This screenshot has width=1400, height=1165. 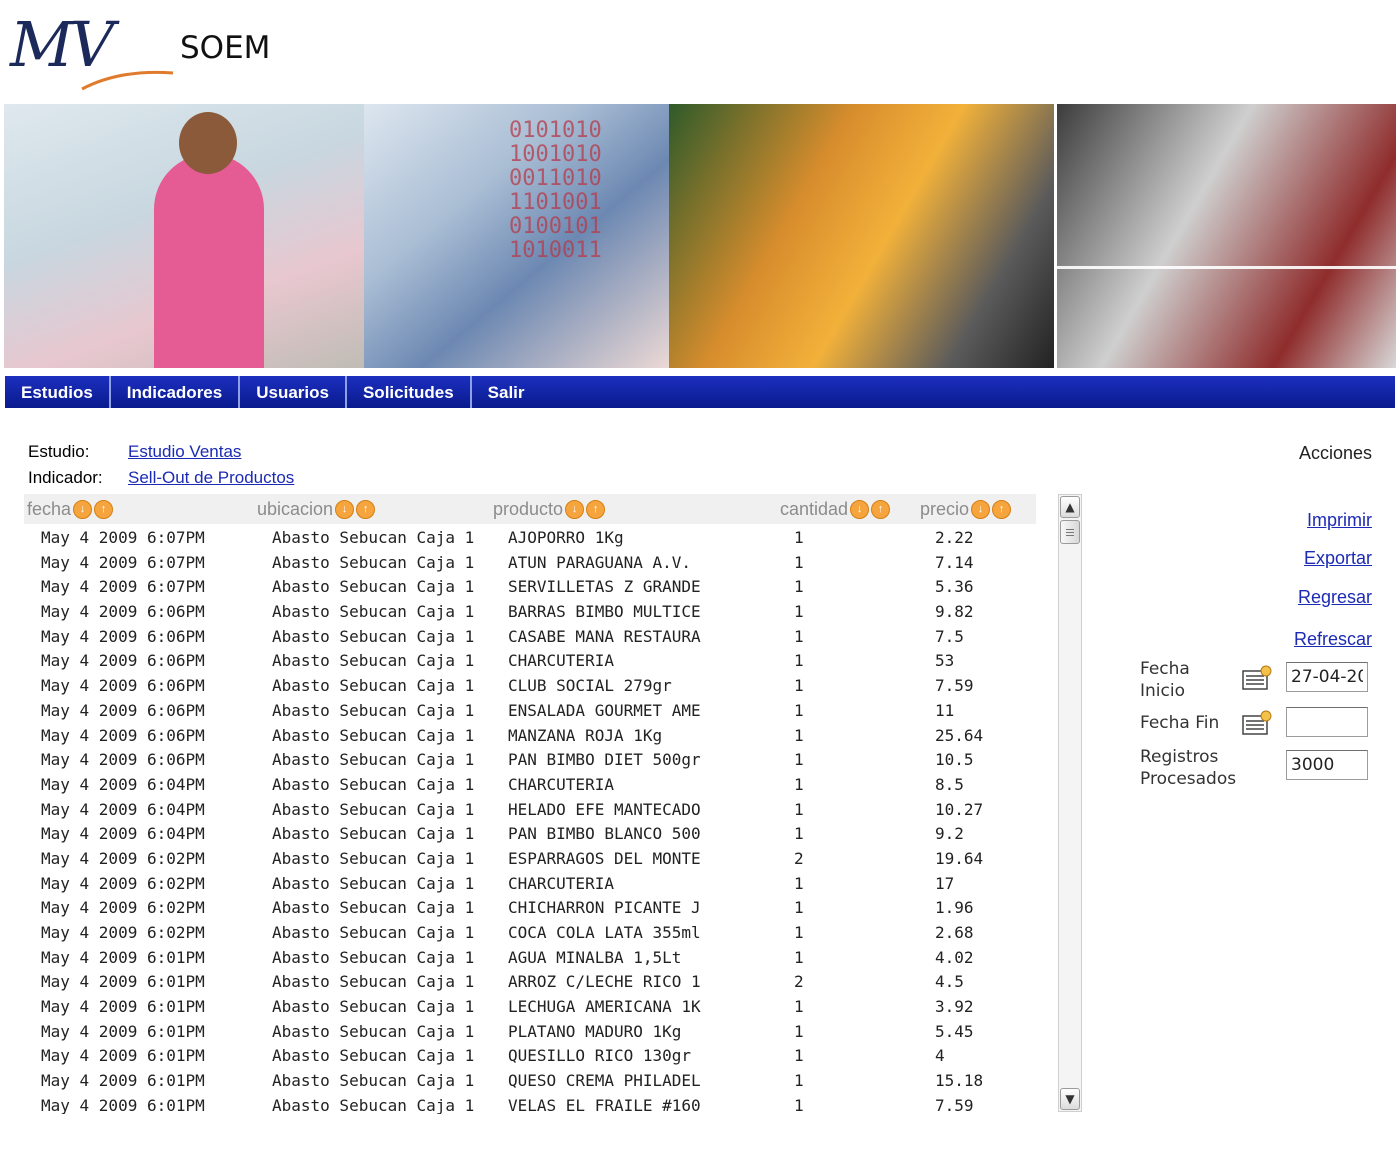 I want to click on column-header-cantidad: cantidad ↓ ↑, so click(x=835, y=509).